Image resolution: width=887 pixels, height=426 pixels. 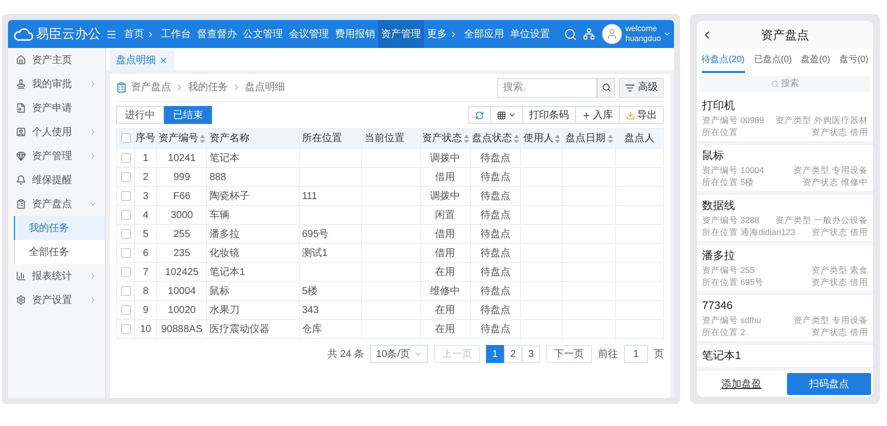 I want to click on sidebar-item: 资产主页, so click(x=56, y=60).